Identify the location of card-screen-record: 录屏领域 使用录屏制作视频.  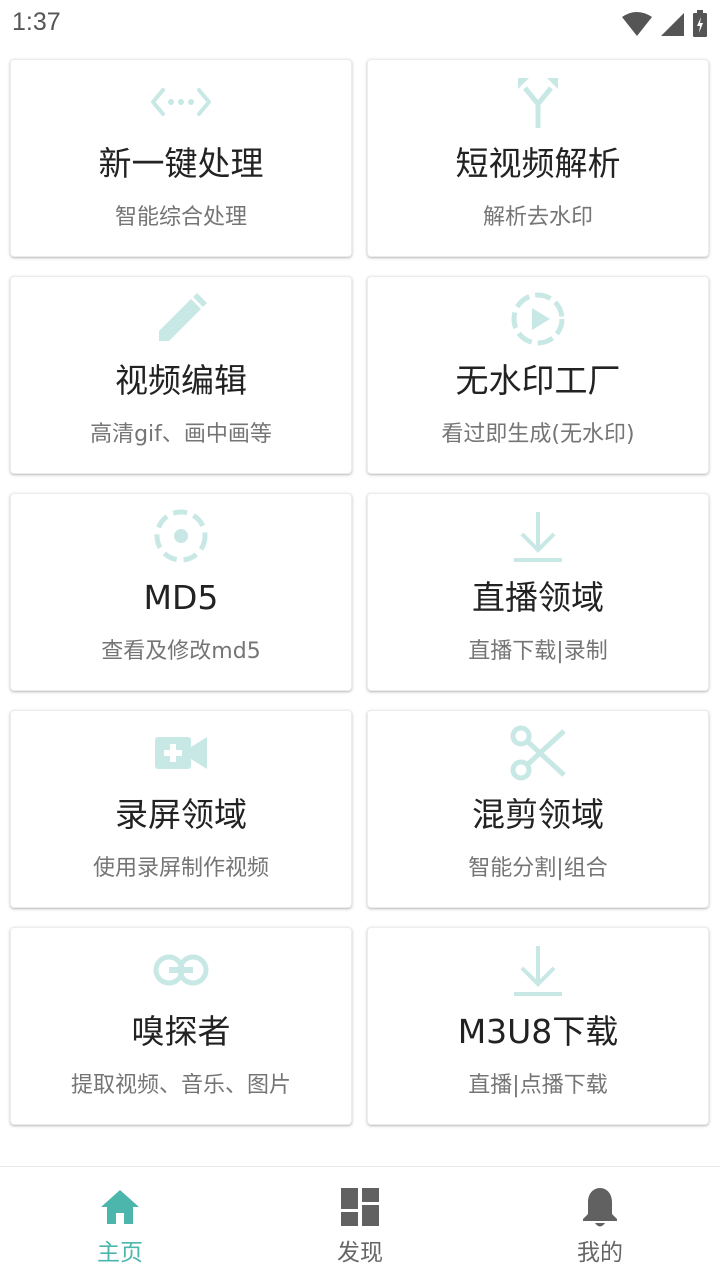
(181, 809).